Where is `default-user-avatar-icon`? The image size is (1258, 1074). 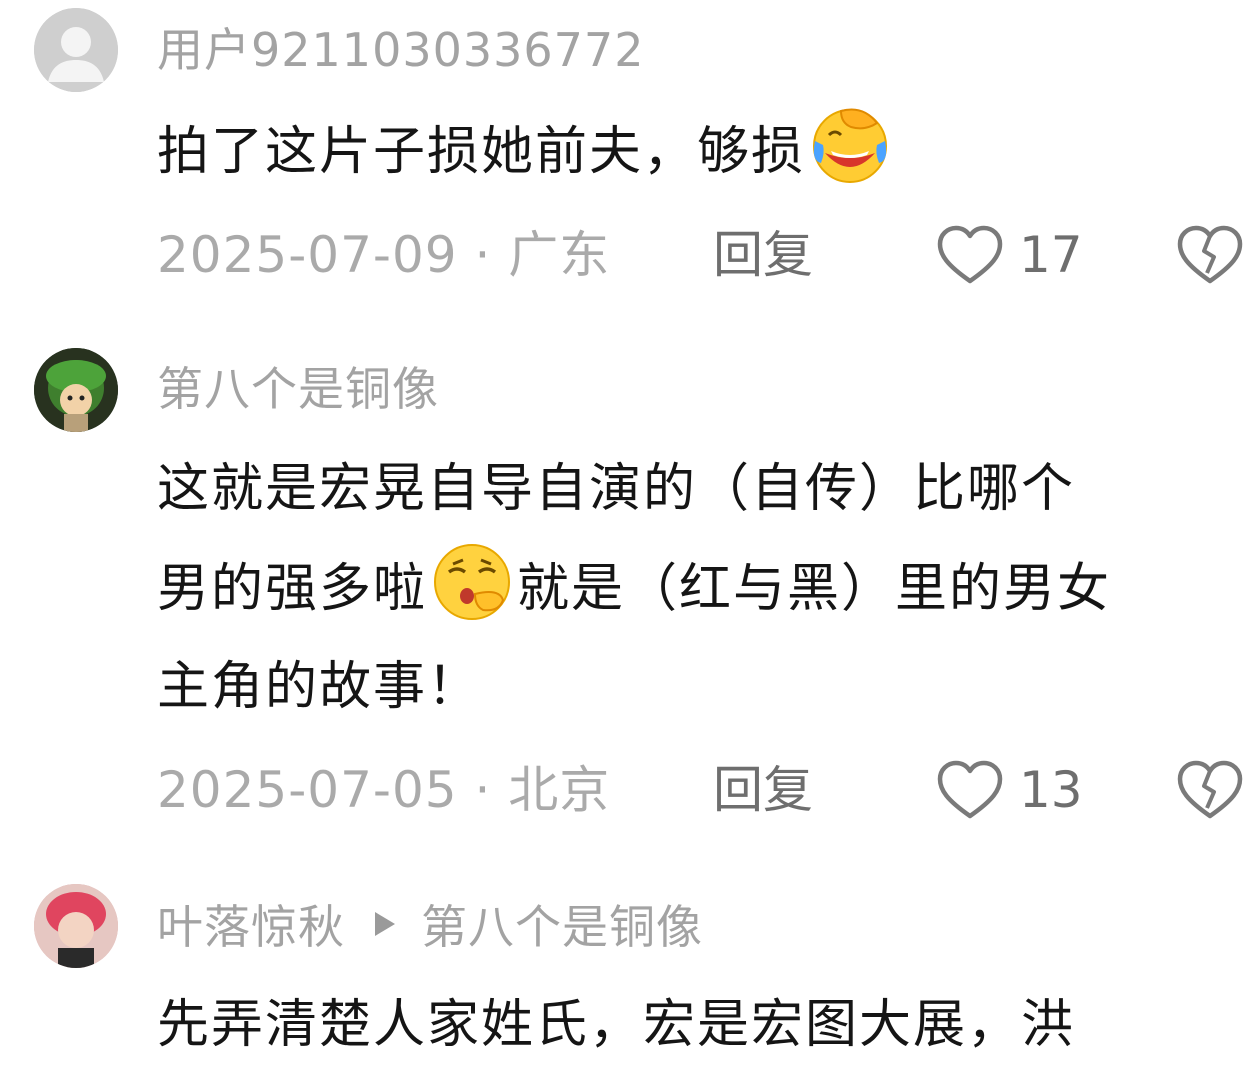
default-user-avatar-icon is located at coordinates (76, 50).